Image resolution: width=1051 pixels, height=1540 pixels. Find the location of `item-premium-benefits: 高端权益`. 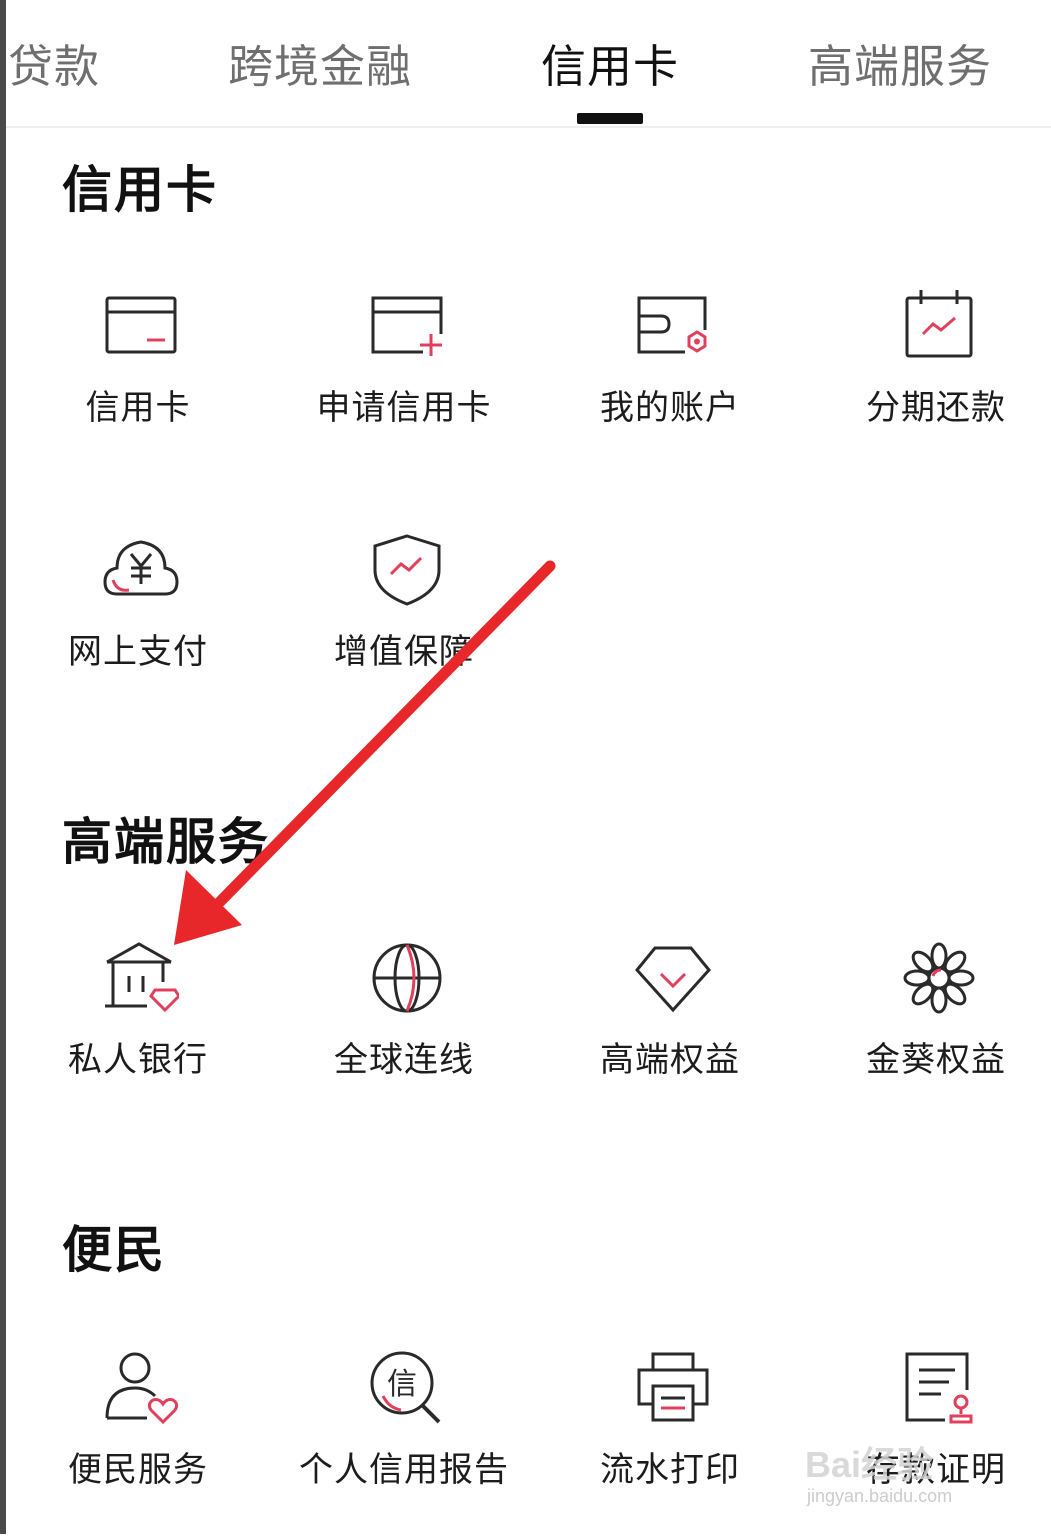

item-premium-benefits: 高端权益 is located at coordinates (670, 1035).